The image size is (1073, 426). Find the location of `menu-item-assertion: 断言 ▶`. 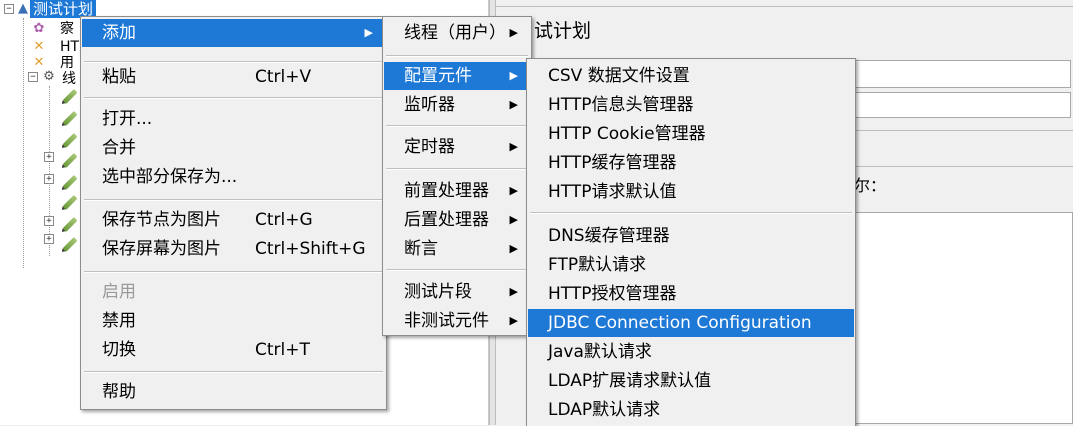

menu-item-assertion: 断言 ▶ is located at coordinates (457, 249).